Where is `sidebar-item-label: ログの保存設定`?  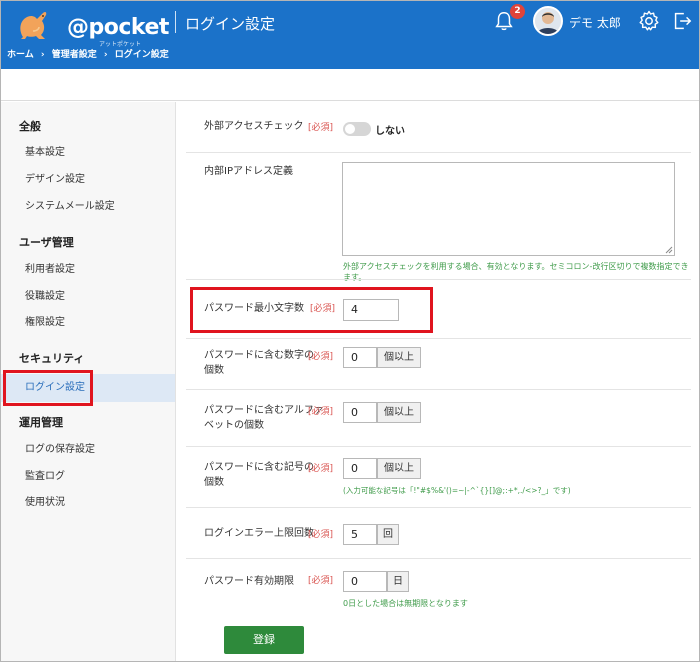 sidebar-item-label: ログの保存設定 is located at coordinates (60, 449).